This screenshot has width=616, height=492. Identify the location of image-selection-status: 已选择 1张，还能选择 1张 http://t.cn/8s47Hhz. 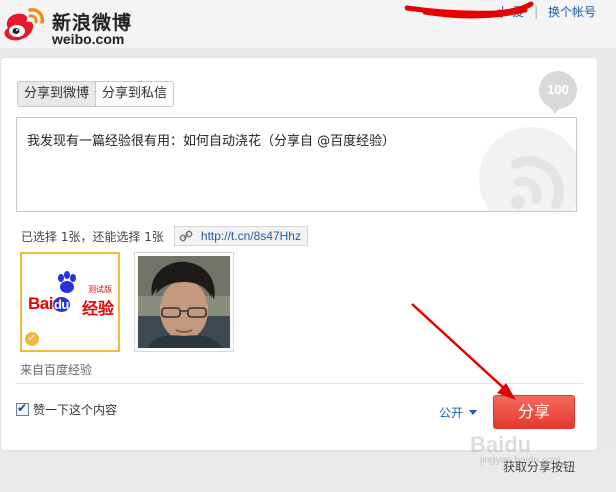
(164, 236).